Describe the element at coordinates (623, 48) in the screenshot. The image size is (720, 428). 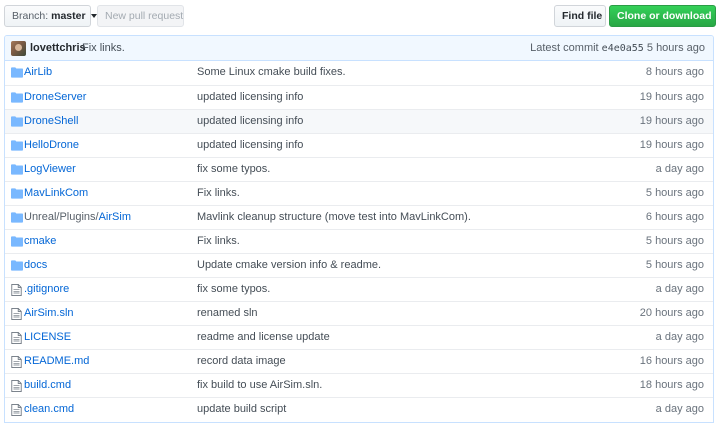
I see `commit-sha: e4e0a55` at that location.